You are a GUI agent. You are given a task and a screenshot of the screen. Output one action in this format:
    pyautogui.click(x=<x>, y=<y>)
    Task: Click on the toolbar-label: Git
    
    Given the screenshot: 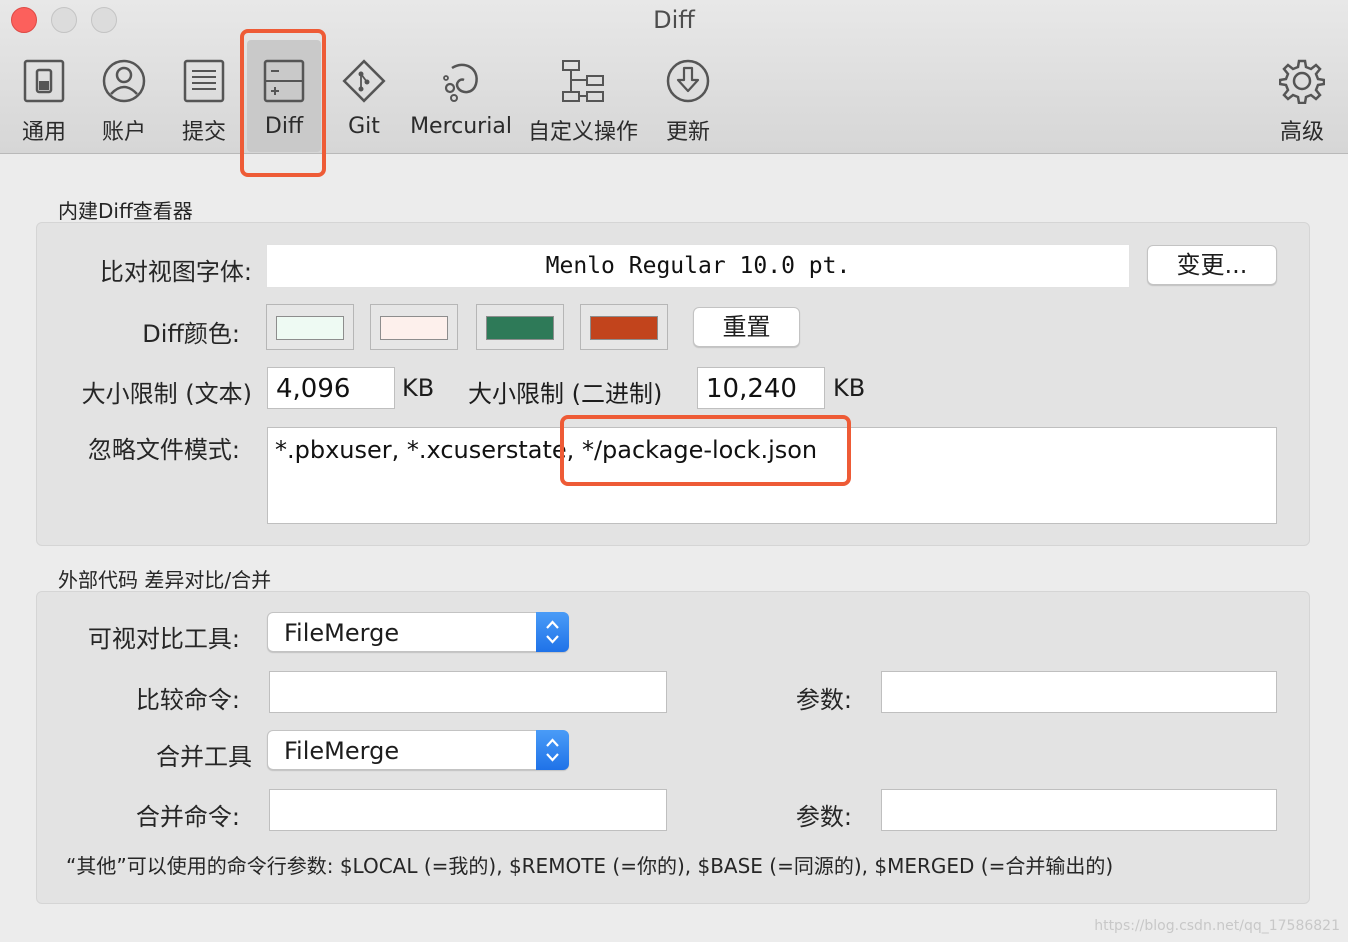 What is the action you would take?
    pyautogui.click(x=364, y=126)
    